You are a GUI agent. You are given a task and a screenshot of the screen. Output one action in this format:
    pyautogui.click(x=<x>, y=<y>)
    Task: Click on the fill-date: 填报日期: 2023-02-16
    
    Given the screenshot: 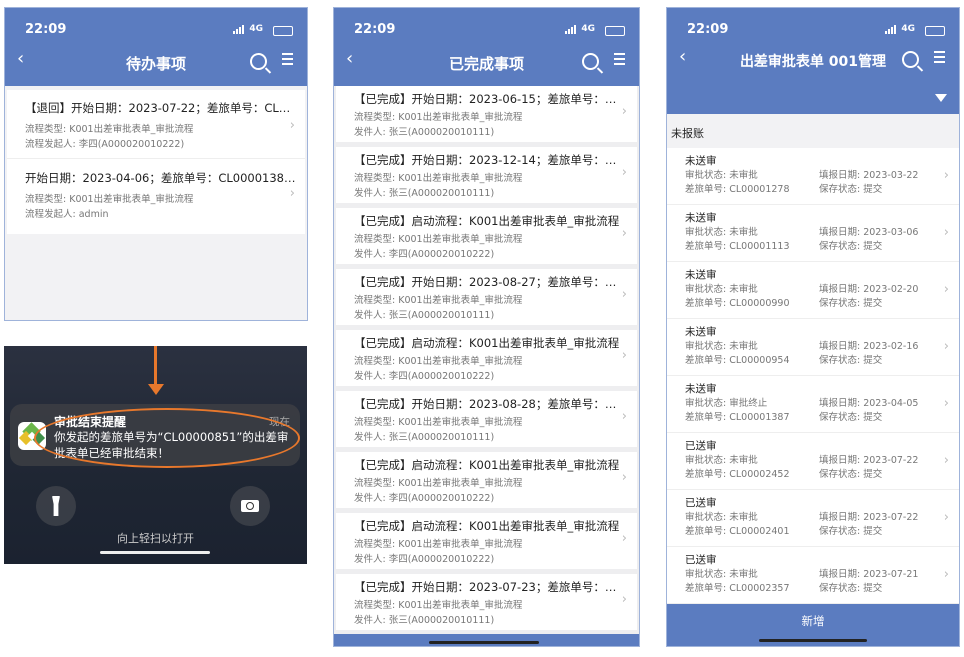 What is the action you would take?
    pyautogui.click(x=869, y=346)
    